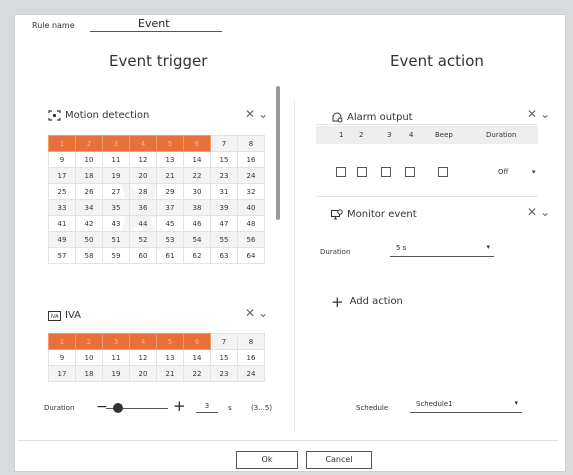 This screenshot has width=573, height=475. Describe the element at coordinates (116, 175) in the screenshot. I see `motion-channel-cell: 19` at that location.